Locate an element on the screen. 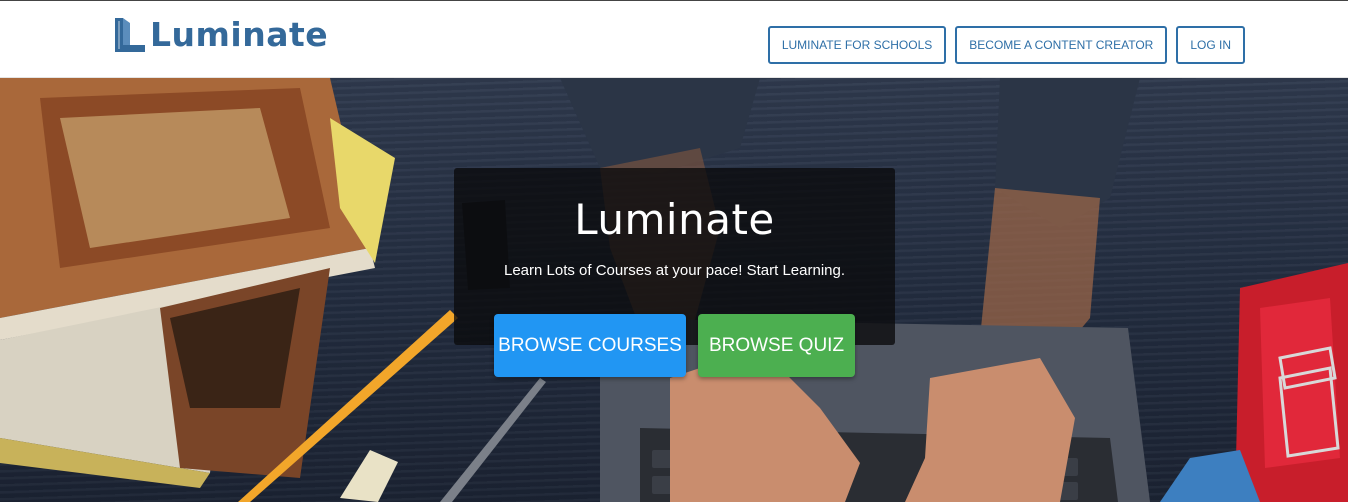  logo-text: Luminate is located at coordinates (239, 34).